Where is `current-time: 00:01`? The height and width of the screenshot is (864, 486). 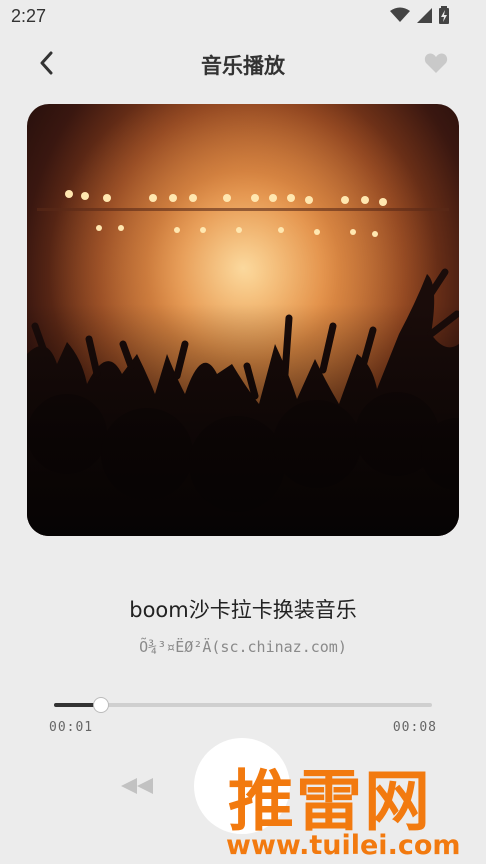
current-time: 00:01 is located at coordinates (71, 727).